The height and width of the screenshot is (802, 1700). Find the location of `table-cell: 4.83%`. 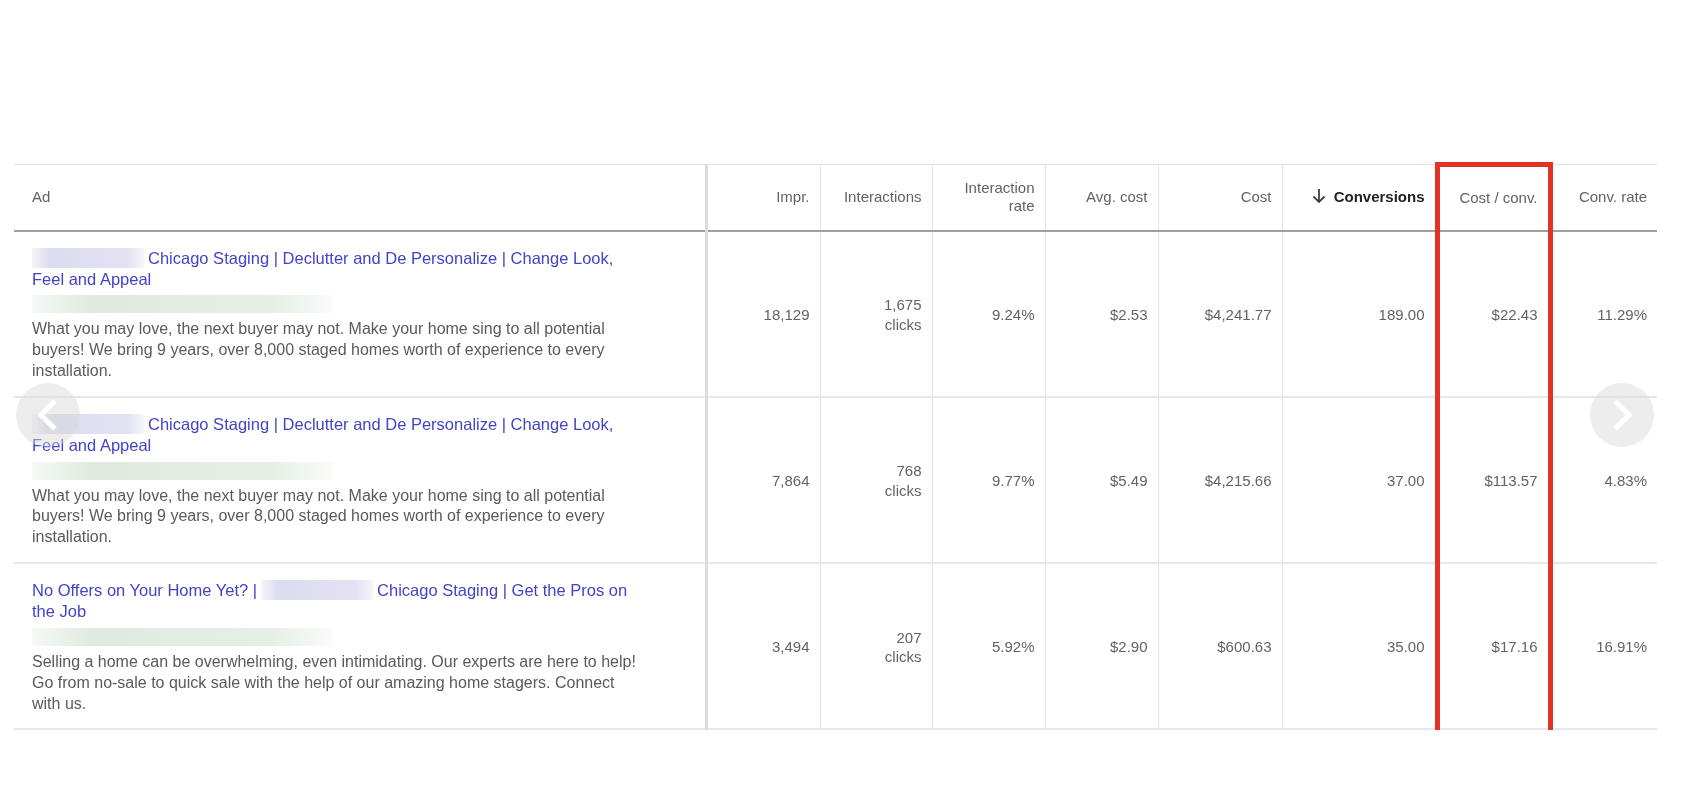

table-cell: 4.83% is located at coordinates (1603, 480).